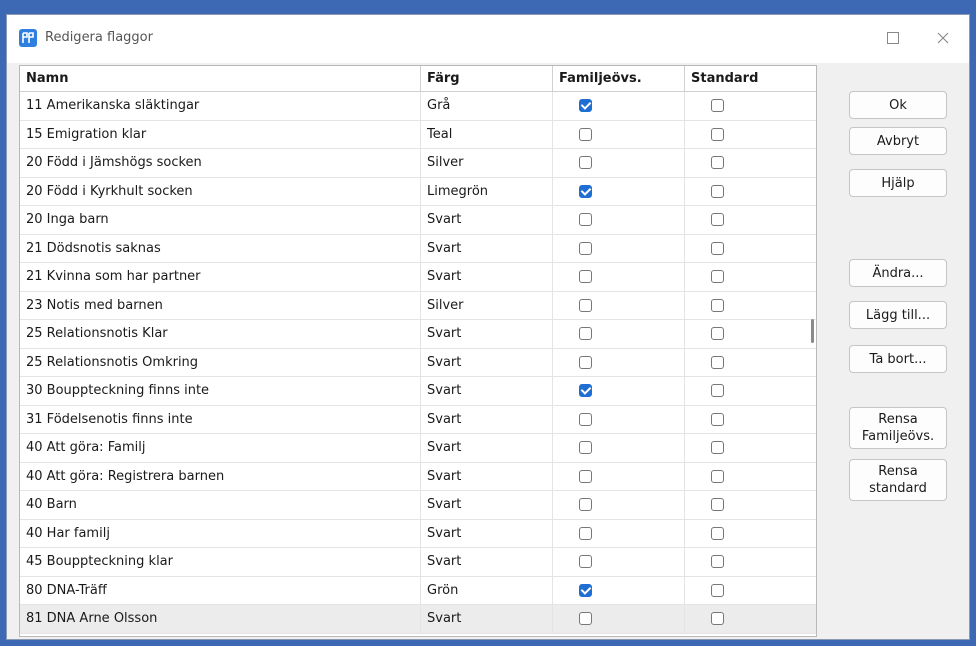 The width and height of the screenshot is (976, 646). Describe the element at coordinates (418, 106) in the screenshot. I see `table-row: 11 Amerikanska släktingar Grå` at that location.